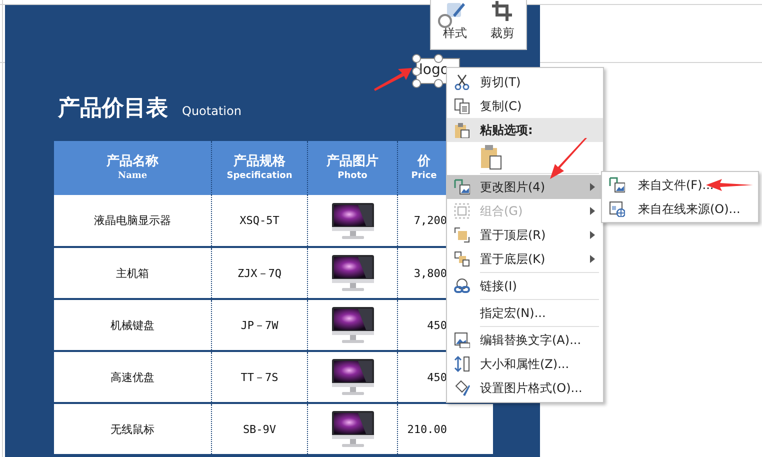 The width and height of the screenshot is (762, 457). I want to click on table-cell: 高速优盘, so click(133, 377).